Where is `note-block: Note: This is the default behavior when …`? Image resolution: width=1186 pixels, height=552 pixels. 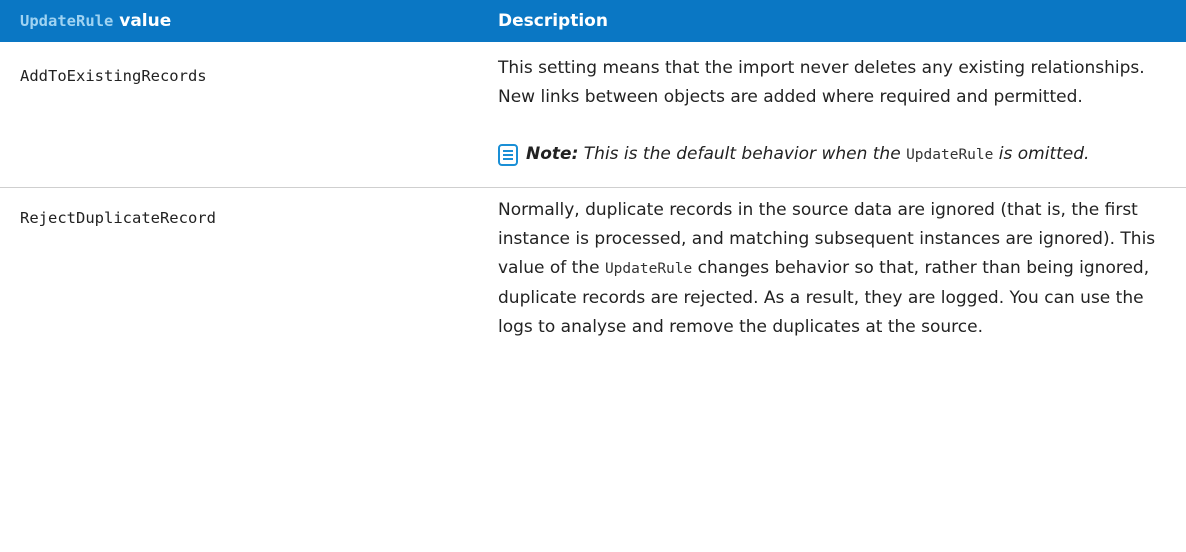 note-block: Note: This is the default behavior when … is located at coordinates (832, 154).